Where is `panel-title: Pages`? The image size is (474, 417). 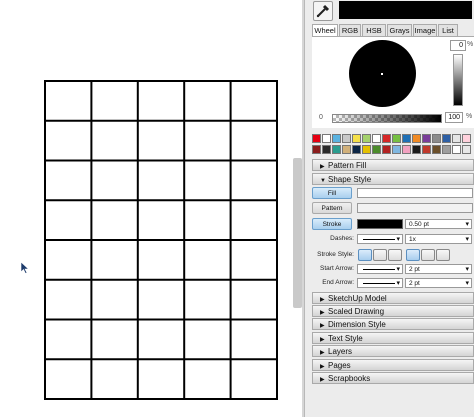
panel-title: Pages is located at coordinates (339, 365).